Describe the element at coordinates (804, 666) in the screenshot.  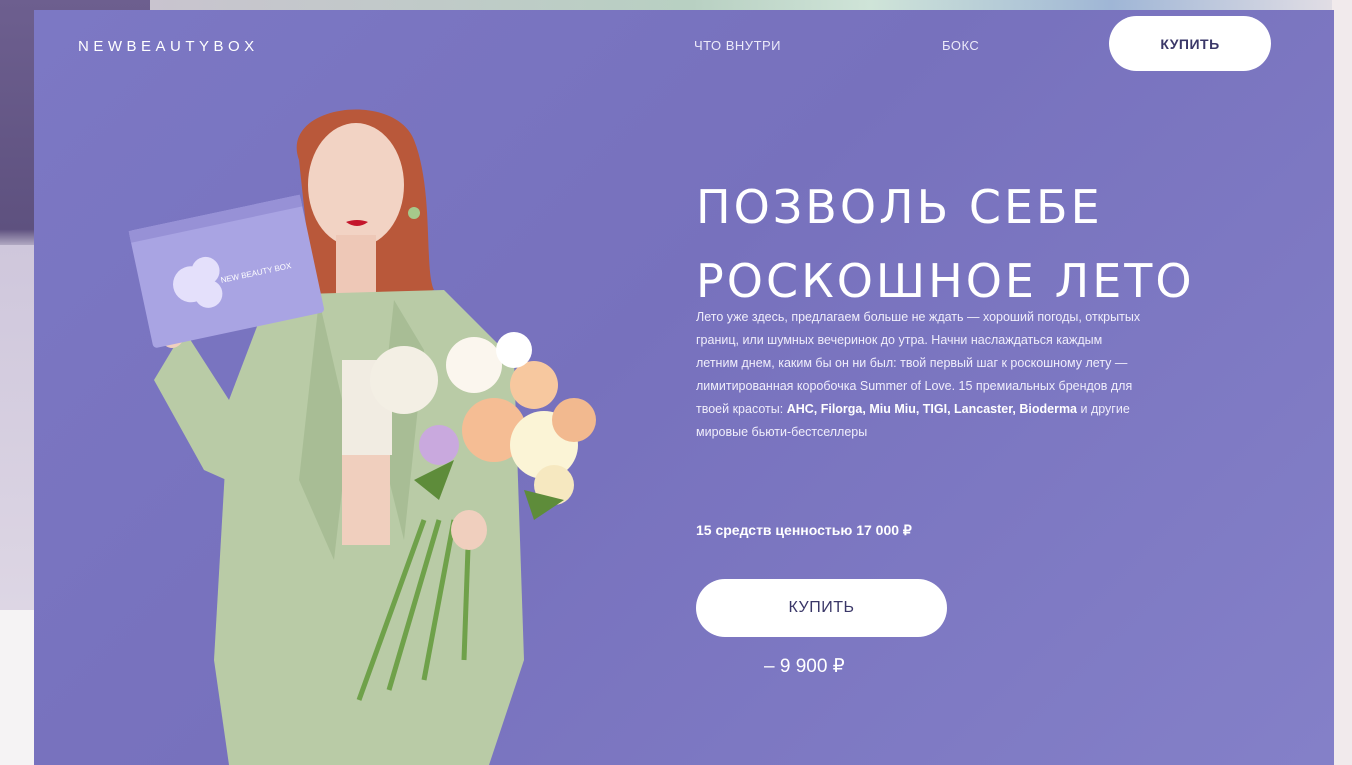
I see `price-label: – 9 900 ₽` at that location.